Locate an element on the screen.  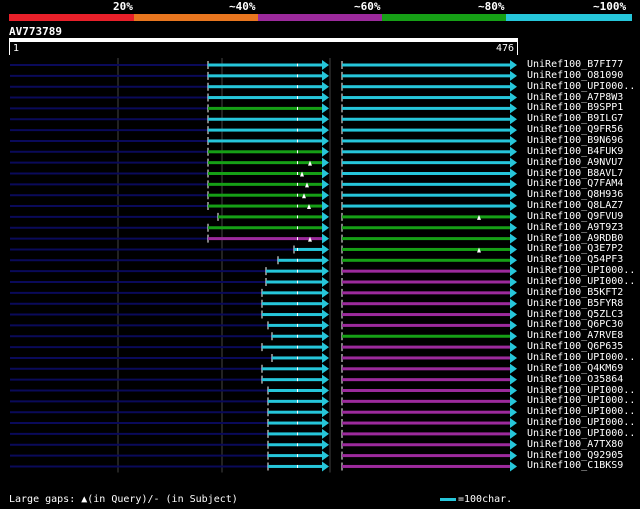
hit-label: UniRef100_Q6P635 is located at coordinates (575, 346).